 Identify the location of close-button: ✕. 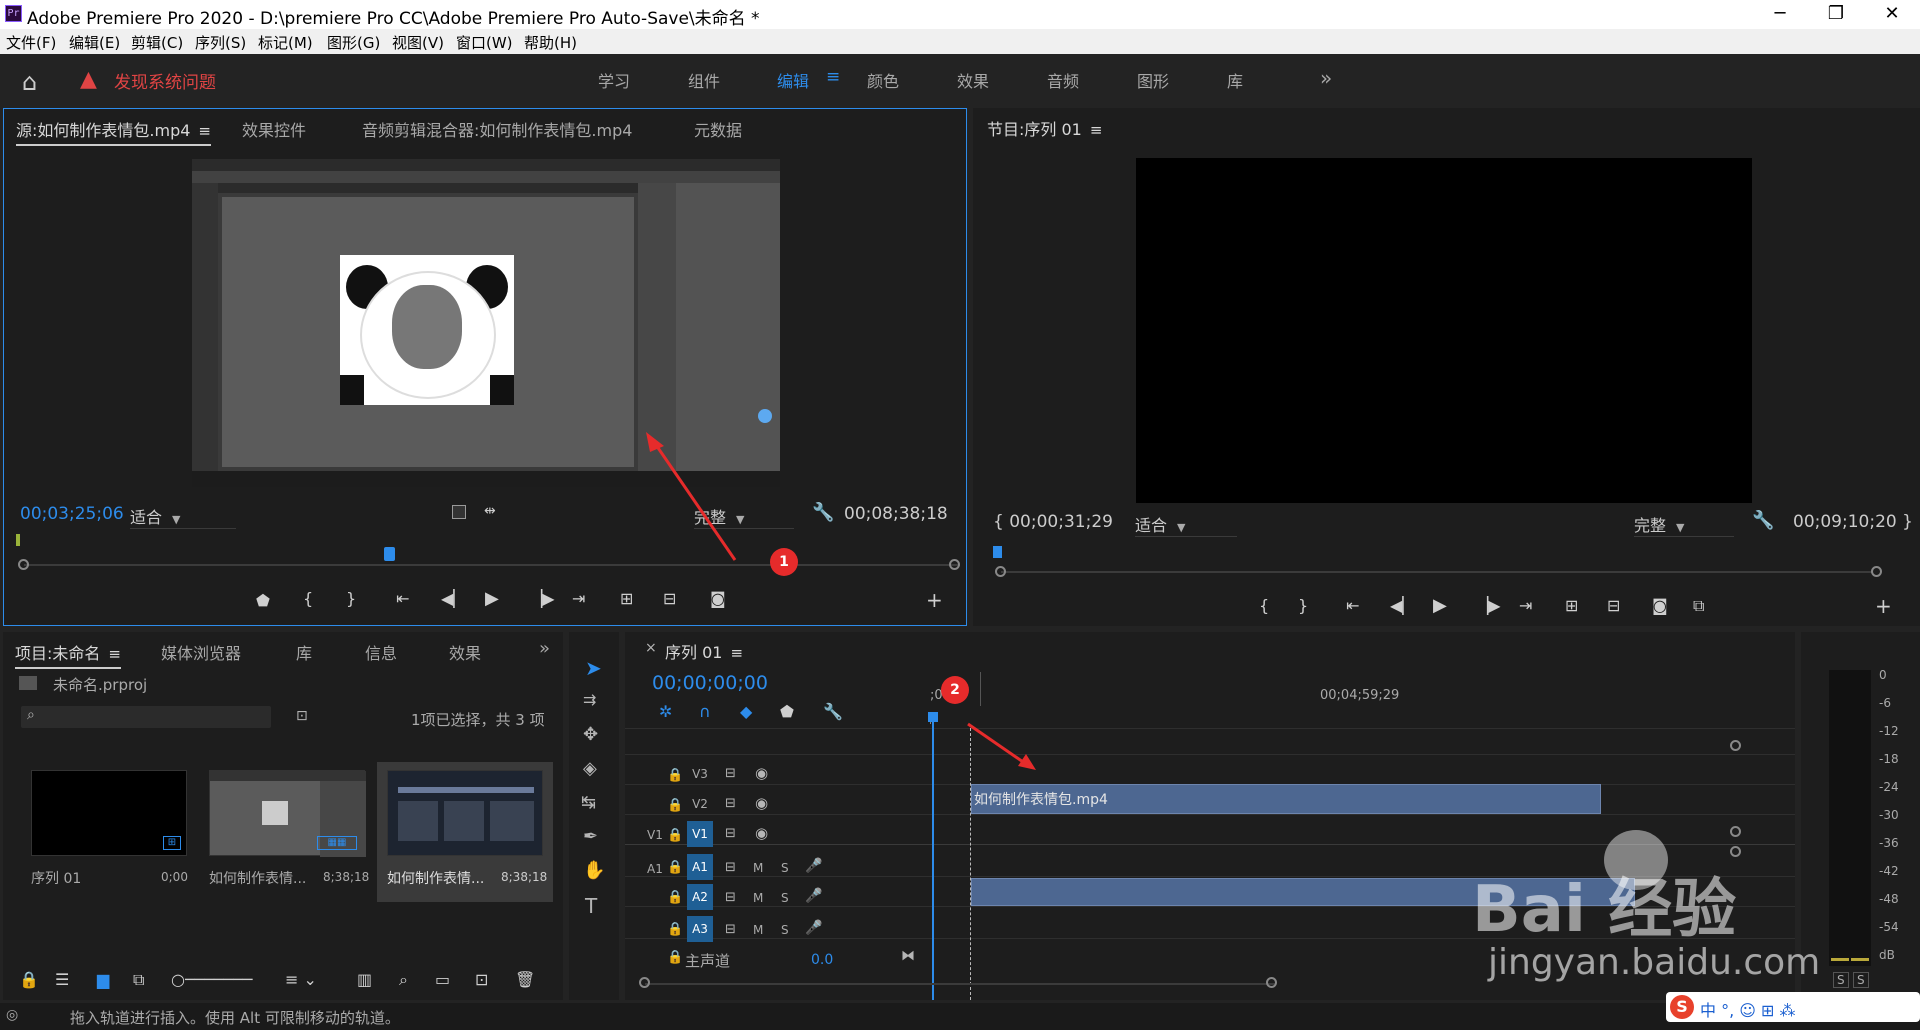
(1892, 14).